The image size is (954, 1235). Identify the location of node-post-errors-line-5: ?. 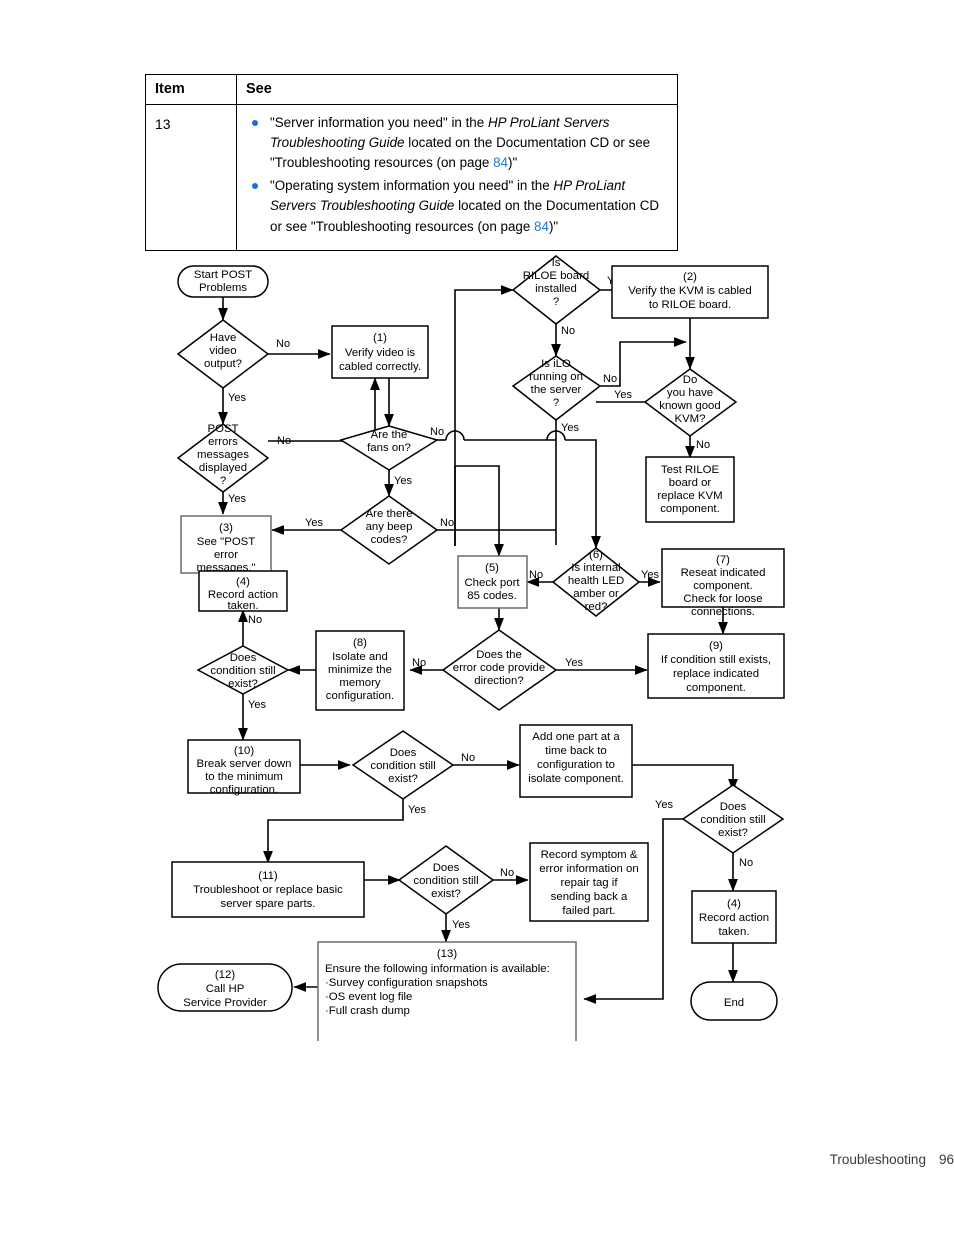
(223, 481).